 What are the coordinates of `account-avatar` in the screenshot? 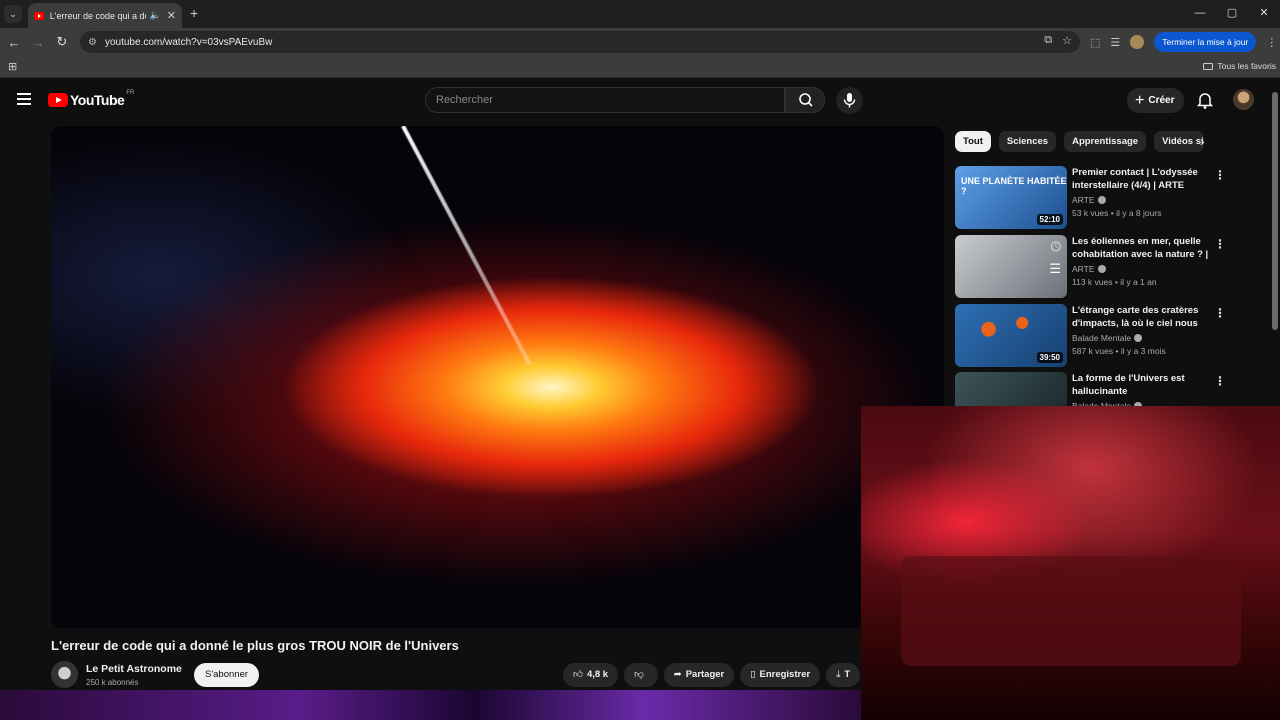 It's located at (1243, 99).